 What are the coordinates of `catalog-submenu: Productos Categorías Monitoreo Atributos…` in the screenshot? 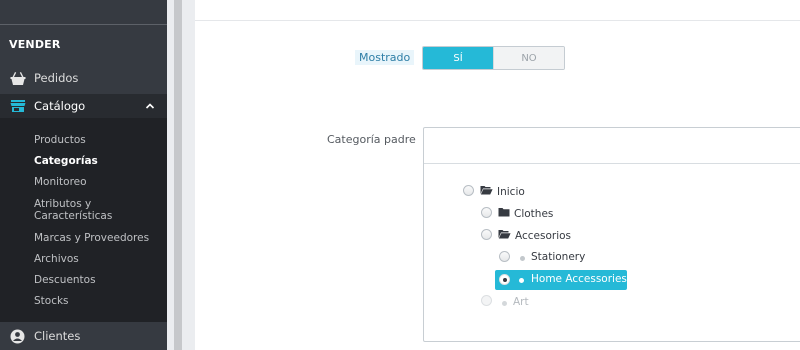 It's located at (83, 220).